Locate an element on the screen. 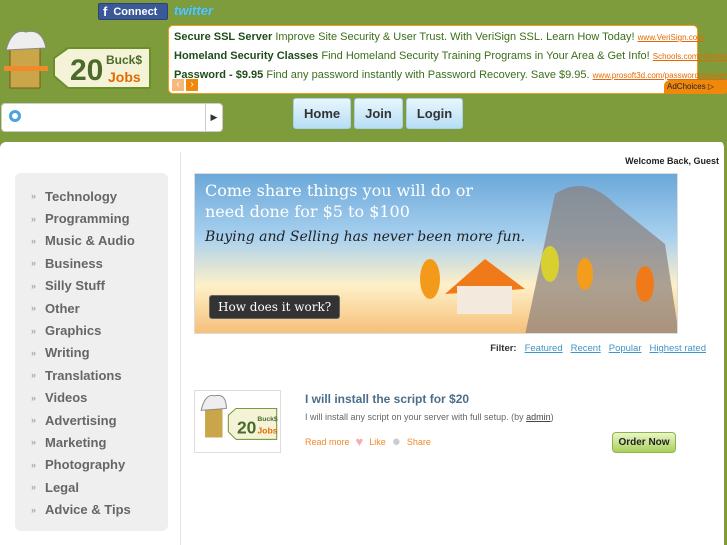  share-bird-icon: ● is located at coordinates (396, 441).